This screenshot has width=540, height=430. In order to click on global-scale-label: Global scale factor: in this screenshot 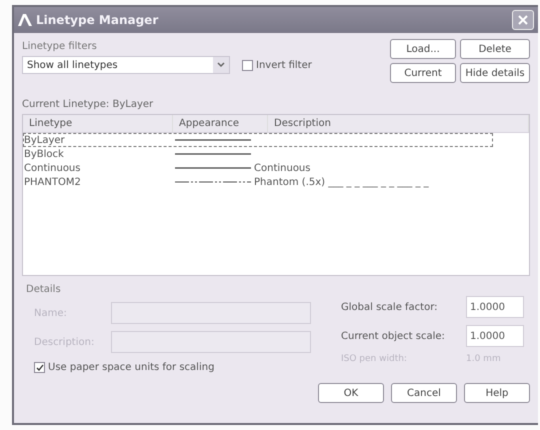, I will do `click(390, 307)`.